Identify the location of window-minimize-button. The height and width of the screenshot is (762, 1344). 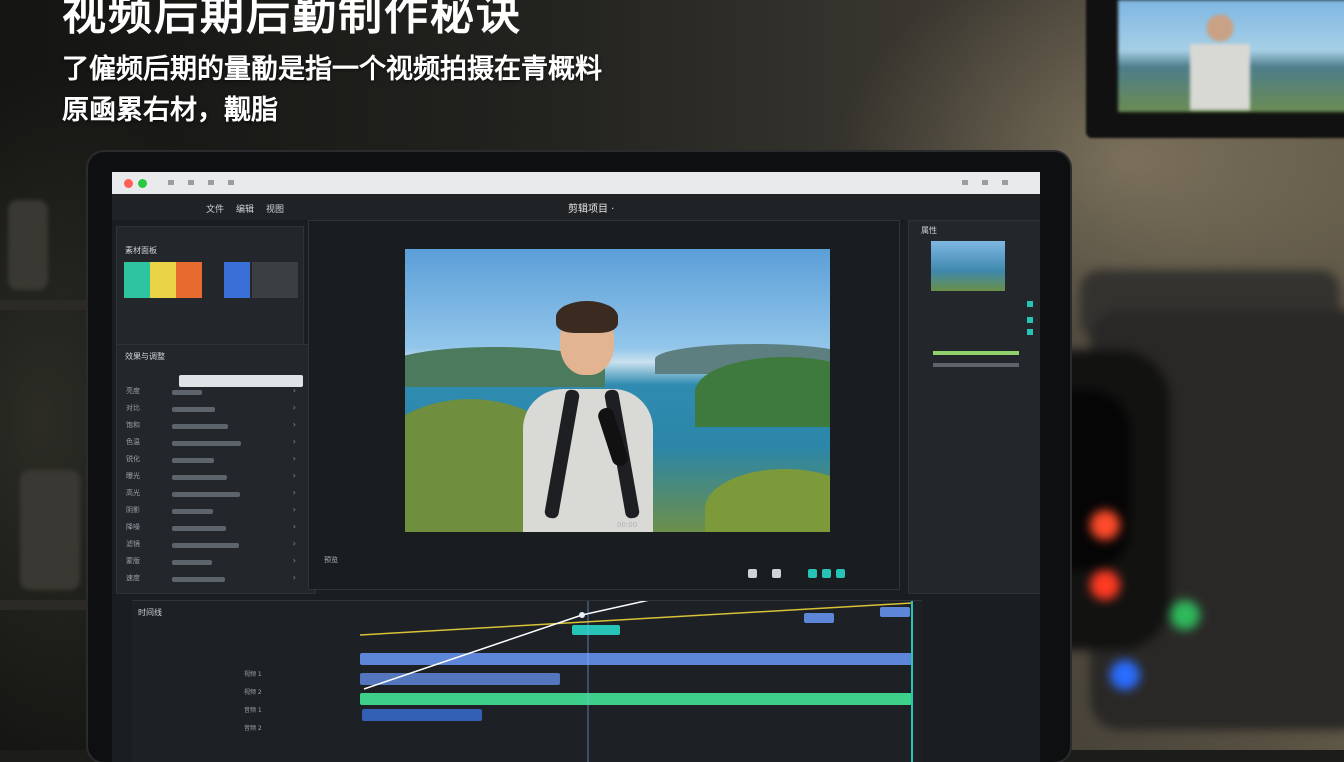
(142, 183).